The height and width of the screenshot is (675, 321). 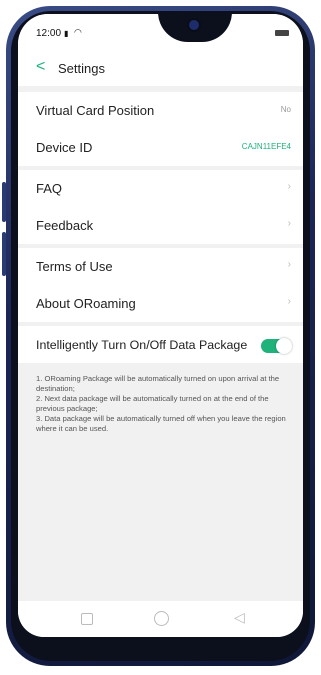 What do you see at coordinates (266, 146) in the screenshot?
I see `device-id-value: CAJN11EFE4` at bounding box center [266, 146].